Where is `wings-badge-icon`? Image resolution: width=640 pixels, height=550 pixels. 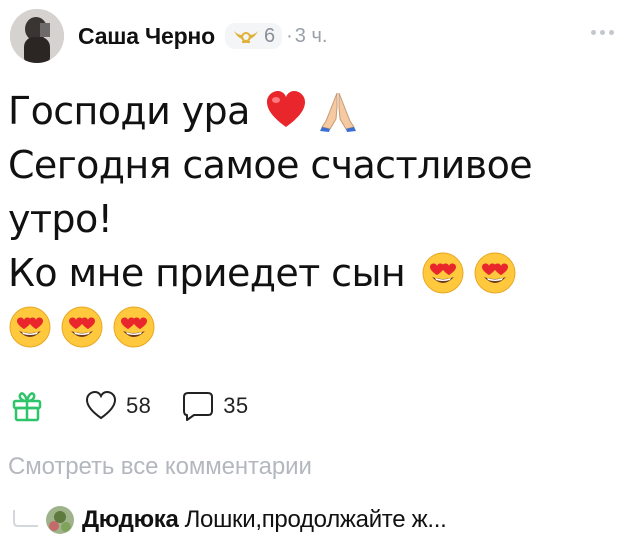
wings-badge-icon is located at coordinates (245, 37).